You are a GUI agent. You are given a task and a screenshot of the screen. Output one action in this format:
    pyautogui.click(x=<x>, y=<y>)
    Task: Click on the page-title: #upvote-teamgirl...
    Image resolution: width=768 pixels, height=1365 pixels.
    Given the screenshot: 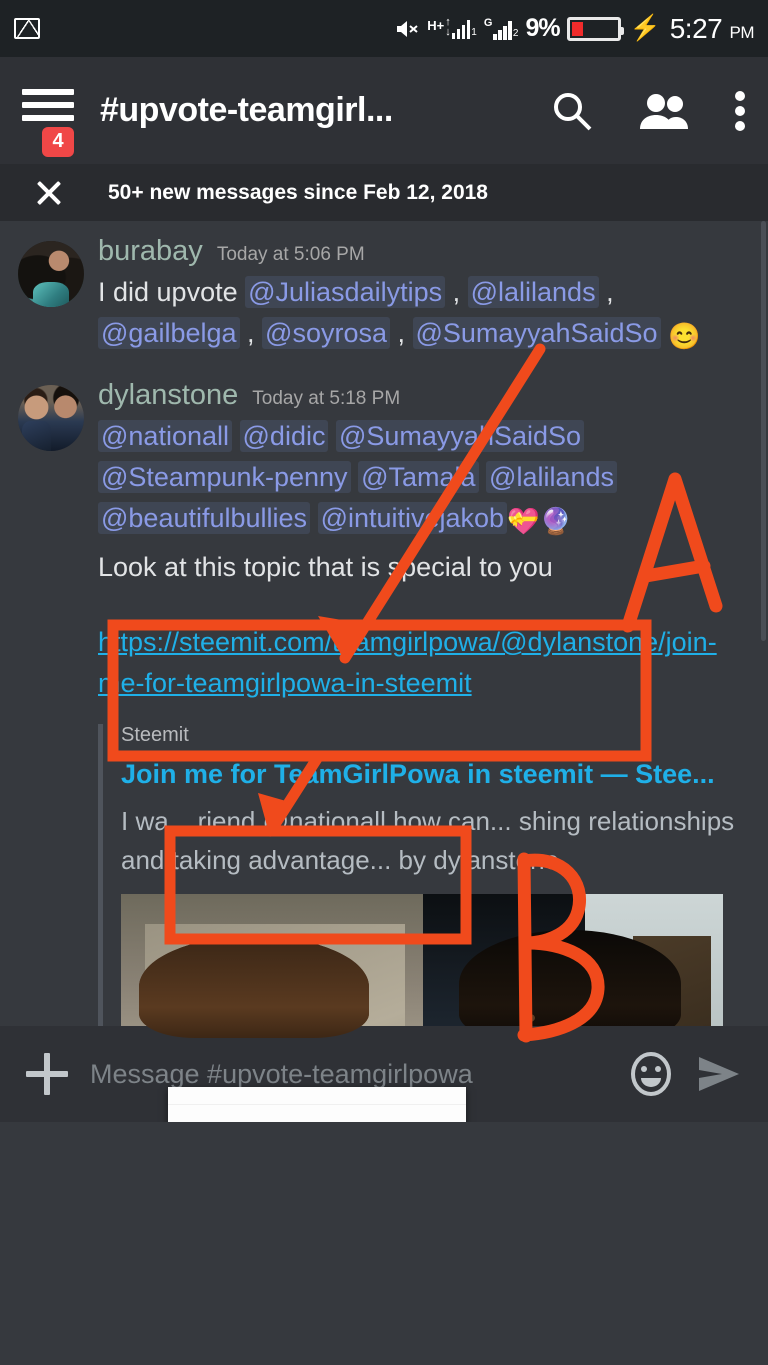 What is the action you would take?
    pyautogui.click(x=246, y=110)
    